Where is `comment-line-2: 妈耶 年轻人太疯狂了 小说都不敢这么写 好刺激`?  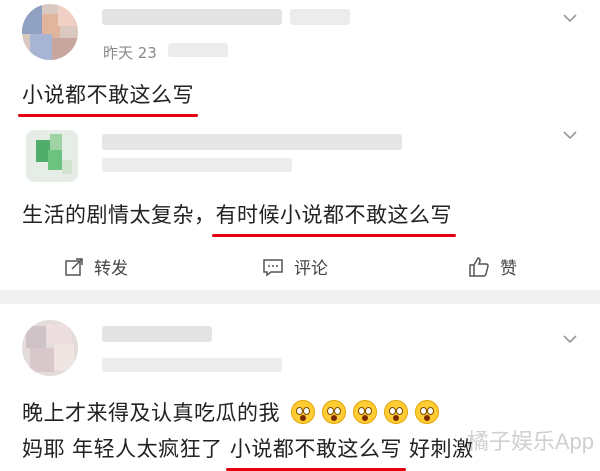 comment-line-2: 妈耶 年轻人太疯狂了 小说都不敢这么写 好刺激 is located at coordinates (248, 453).